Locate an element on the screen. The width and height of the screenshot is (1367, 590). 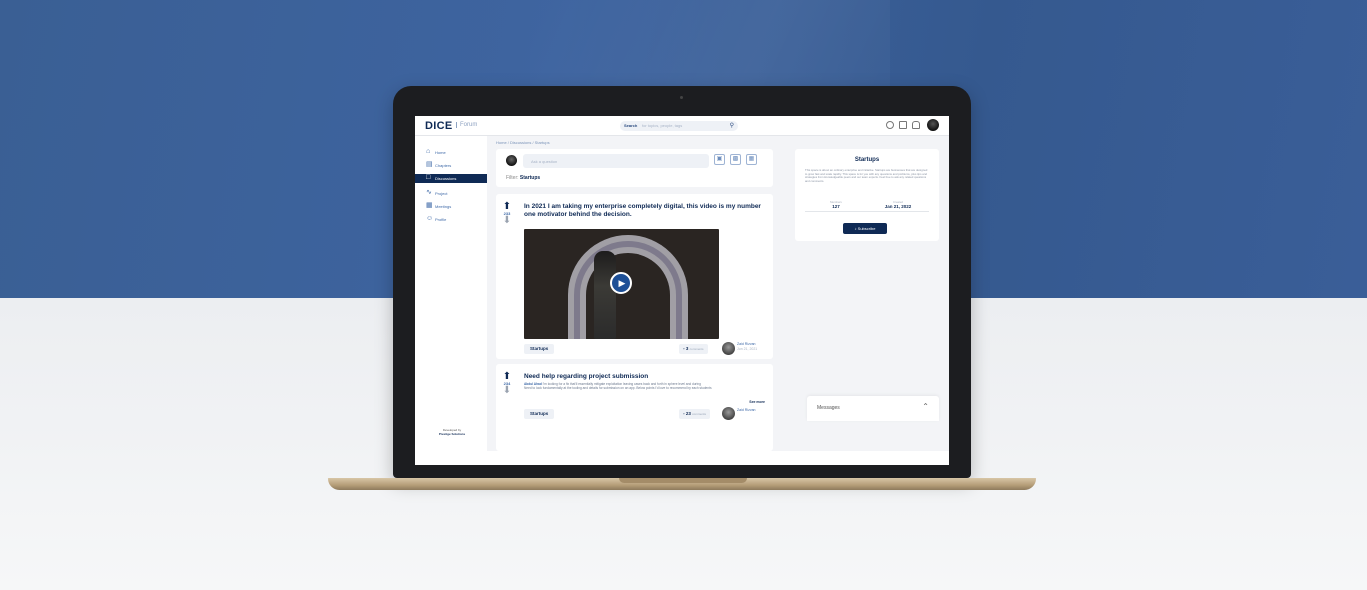
chapters-icon: ▤ is located at coordinates (429, 164).